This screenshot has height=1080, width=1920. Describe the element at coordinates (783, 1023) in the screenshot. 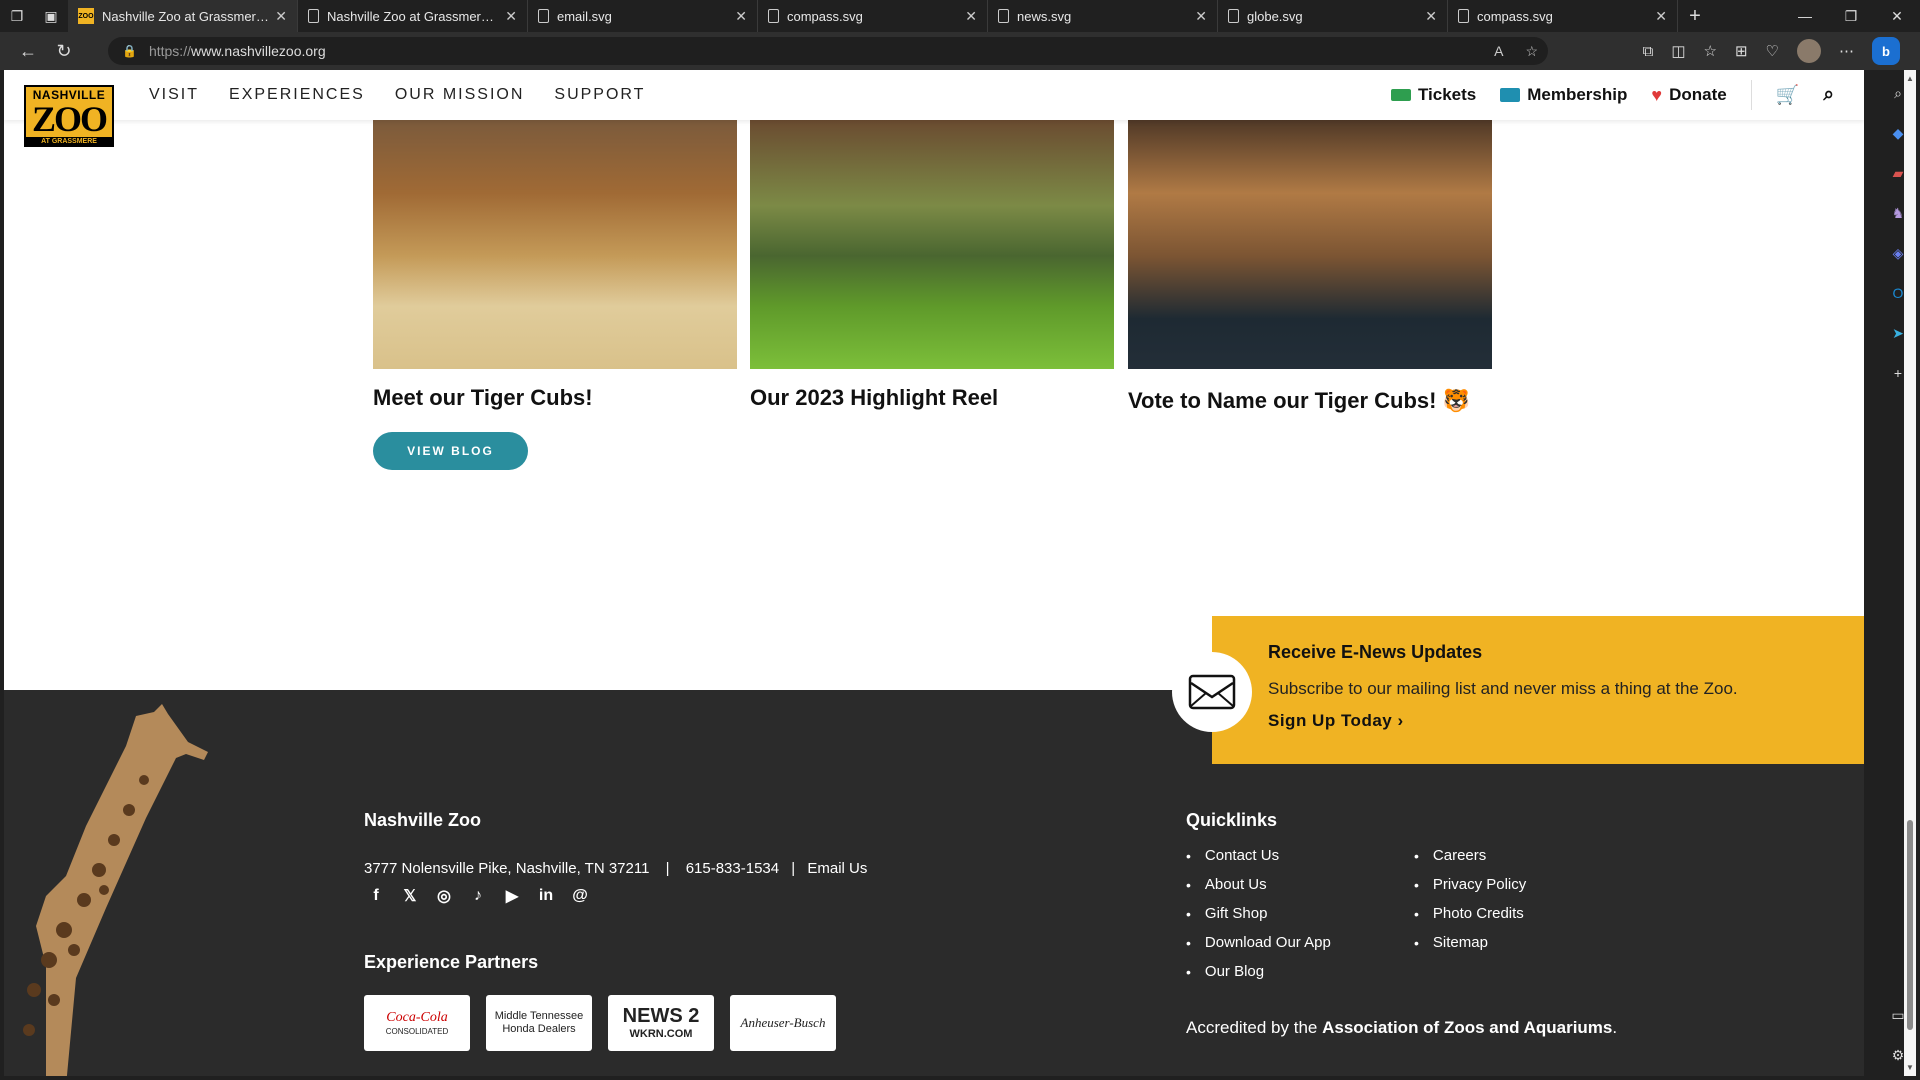

I see `partner-logo-anheuser-busch: Anheuser-Busch` at that location.